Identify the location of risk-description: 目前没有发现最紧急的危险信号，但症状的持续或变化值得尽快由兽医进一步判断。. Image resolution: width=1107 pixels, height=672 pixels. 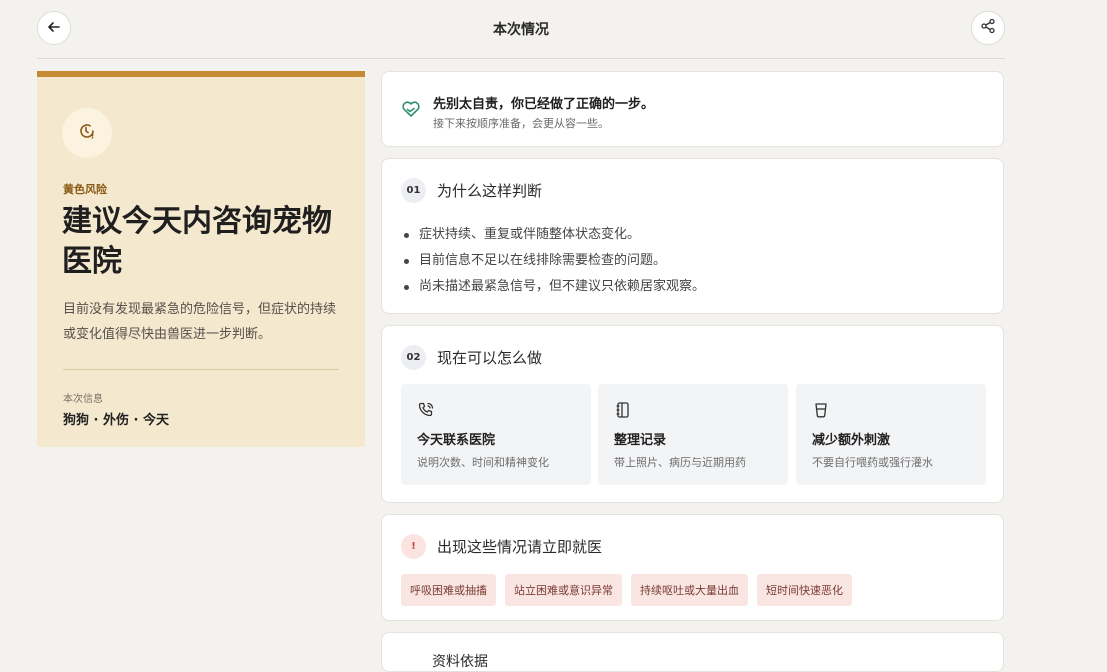
(200, 322).